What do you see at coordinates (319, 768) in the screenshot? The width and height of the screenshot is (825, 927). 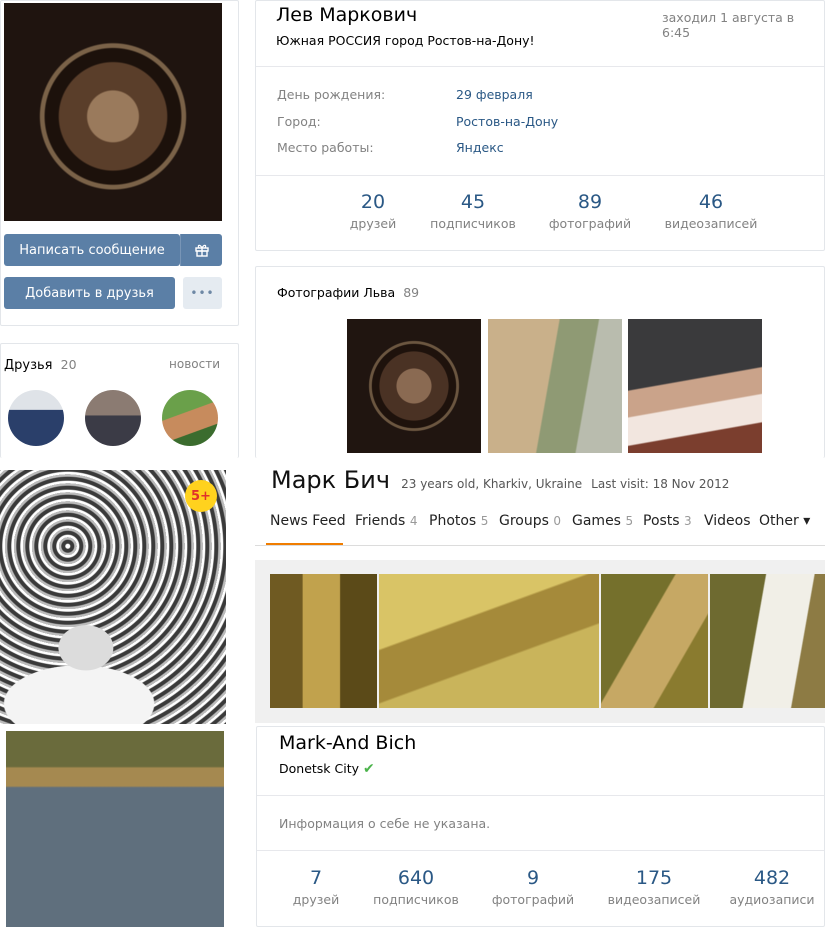 I see `profile3-city: Donetsk City` at bounding box center [319, 768].